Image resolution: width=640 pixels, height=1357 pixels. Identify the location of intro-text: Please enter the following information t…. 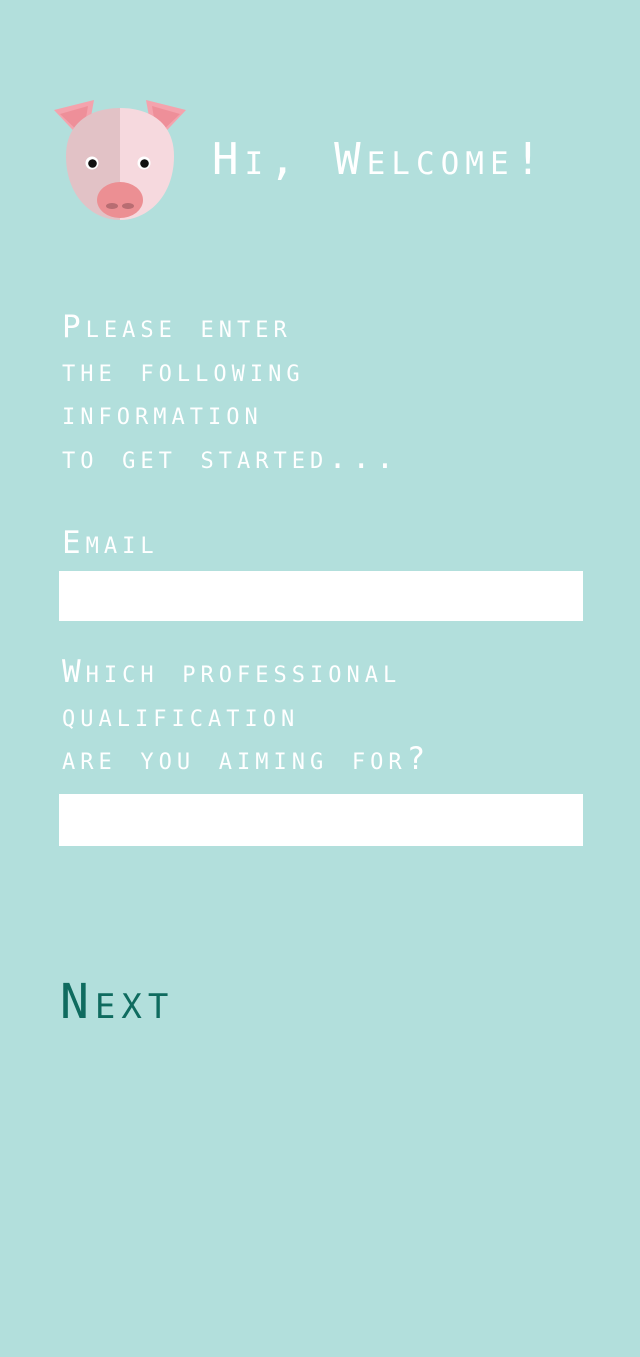
(322, 393).